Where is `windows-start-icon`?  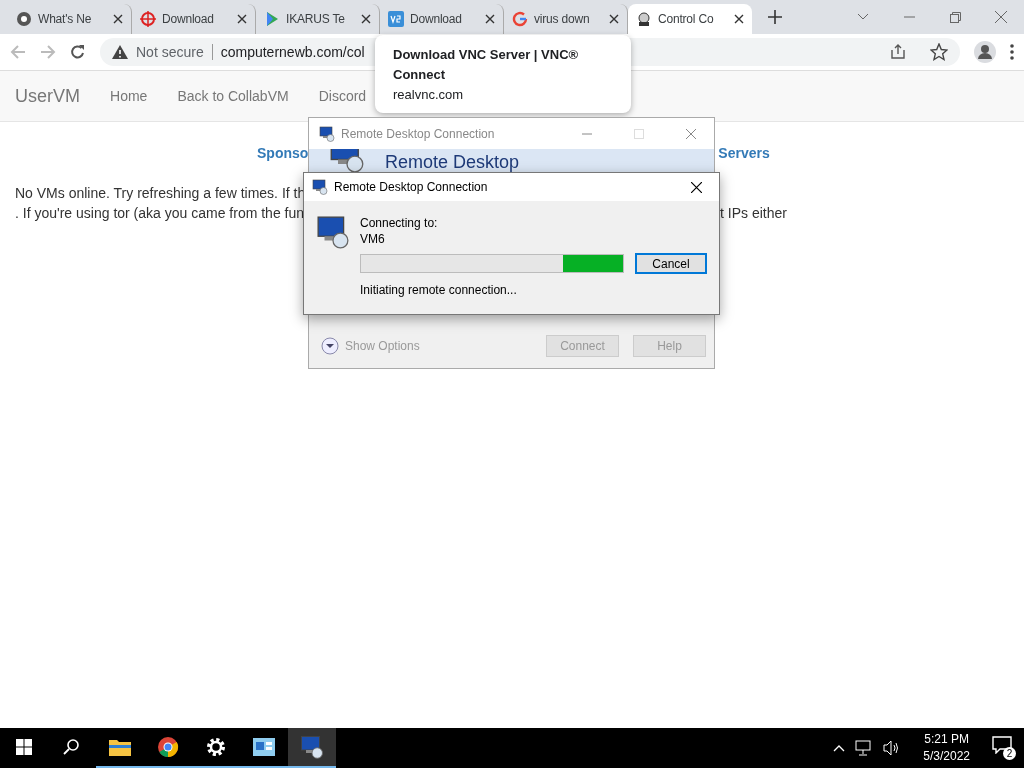
windows-start-icon is located at coordinates (24, 747).